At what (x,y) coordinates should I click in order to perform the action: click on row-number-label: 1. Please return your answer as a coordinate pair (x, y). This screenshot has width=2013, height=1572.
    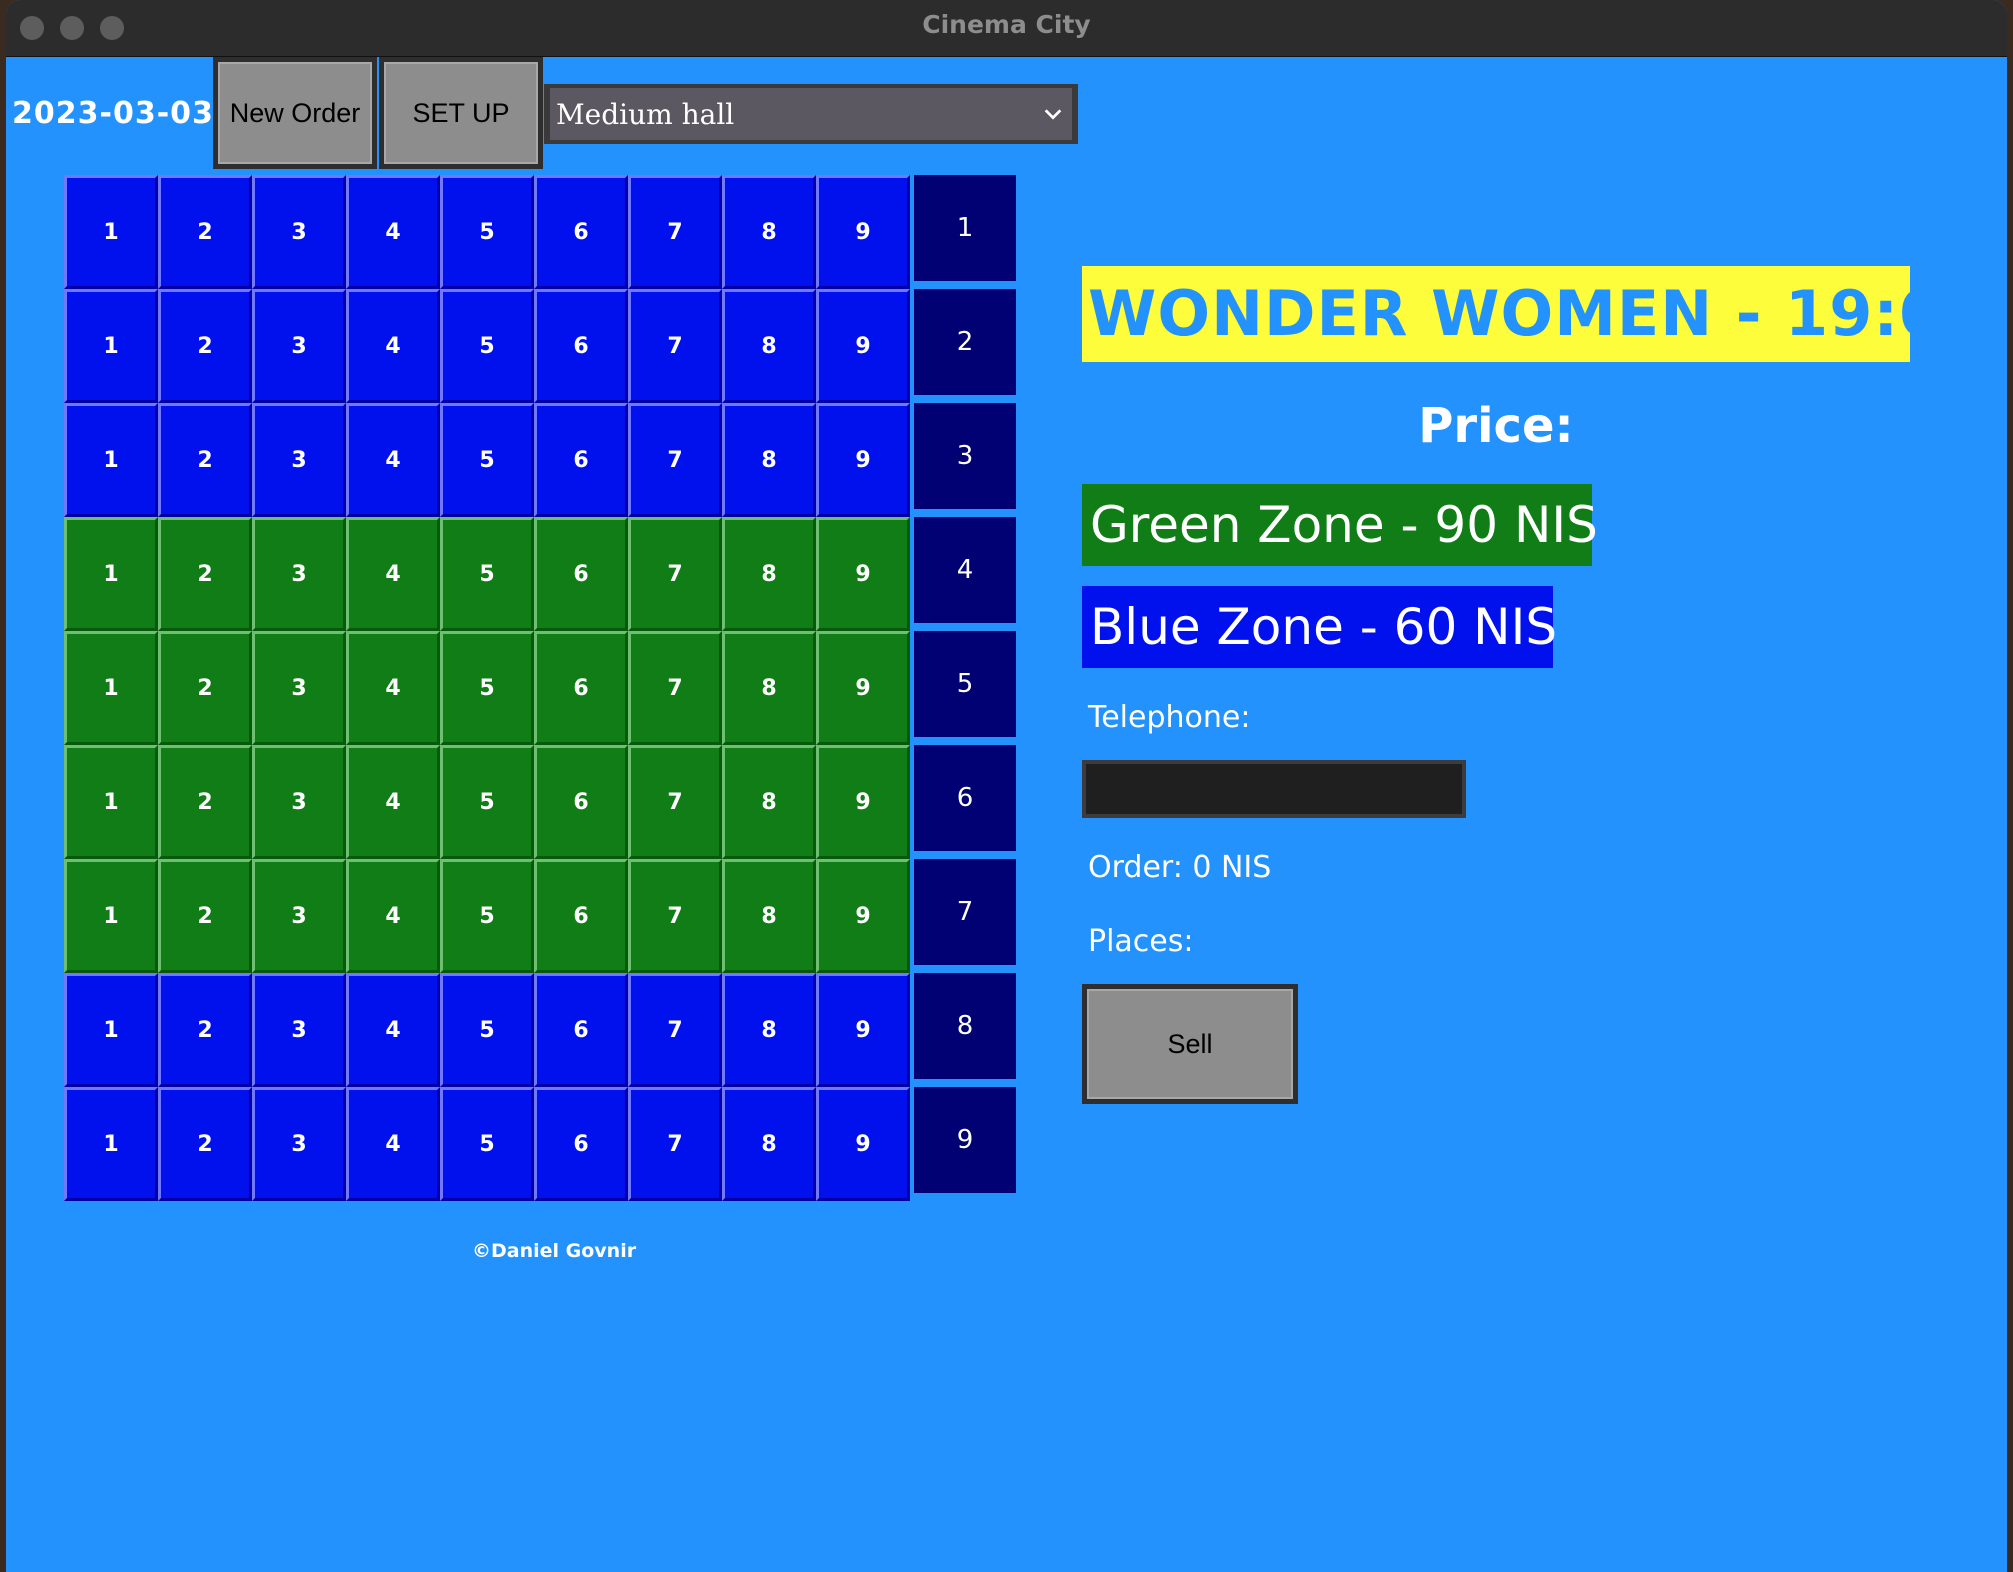
    Looking at the image, I should click on (965, 228).